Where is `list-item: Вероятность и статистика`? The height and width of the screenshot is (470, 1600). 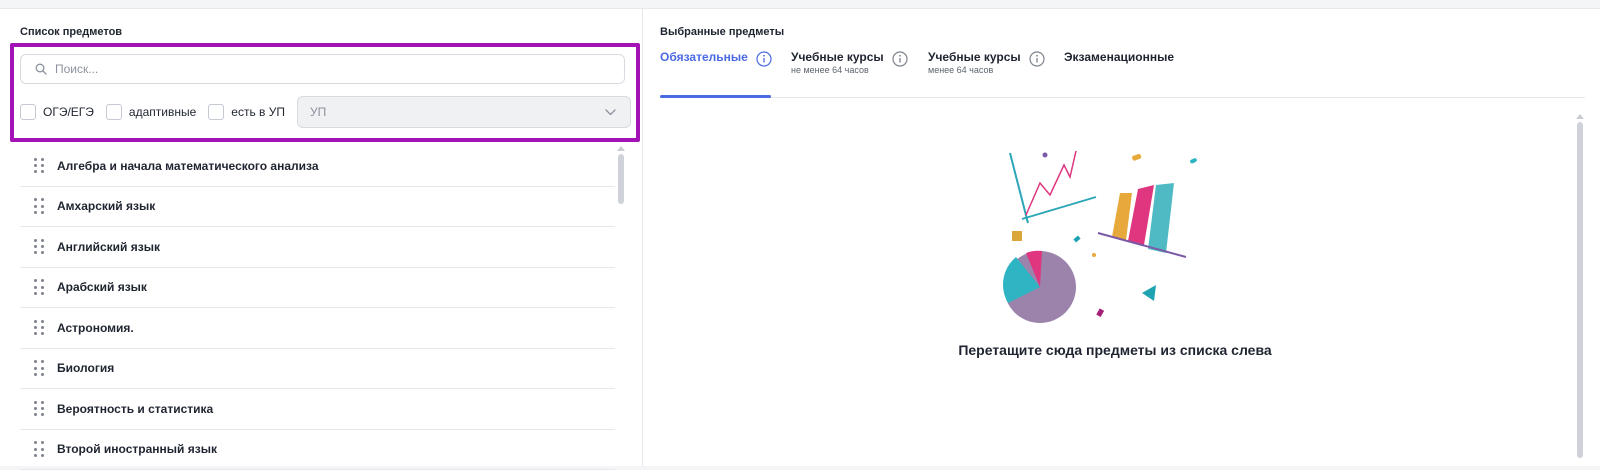 list-item: Вероятность и статистика is located at coordinates (317, 409).